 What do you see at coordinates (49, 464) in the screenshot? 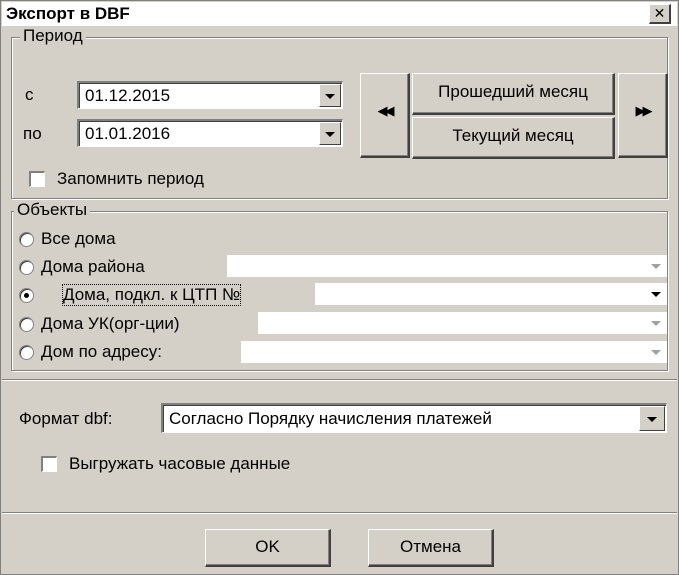
I see `export-hourly-checkbox` at bounding box center [49, 464].